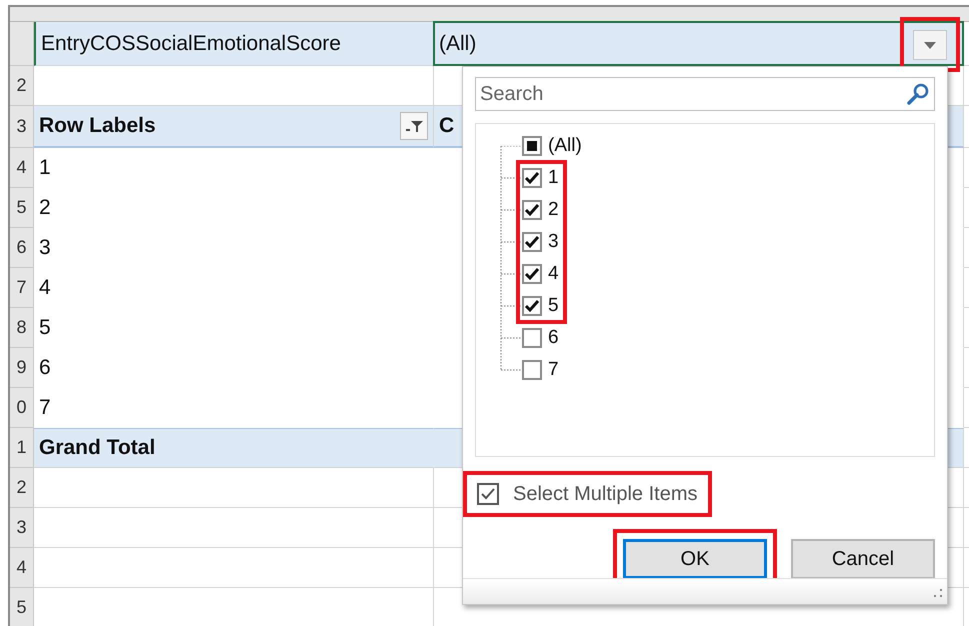 The image size is (969, 626). I want to click on dropdown-button, so click(930, 45).